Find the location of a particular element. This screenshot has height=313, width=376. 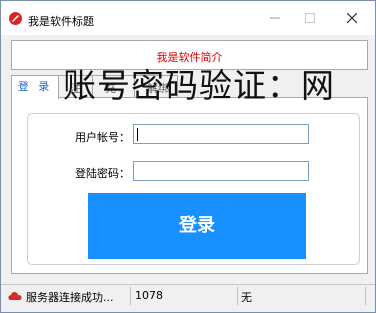

window-title: 我是软件标题 is located at coordinates (61, 21).